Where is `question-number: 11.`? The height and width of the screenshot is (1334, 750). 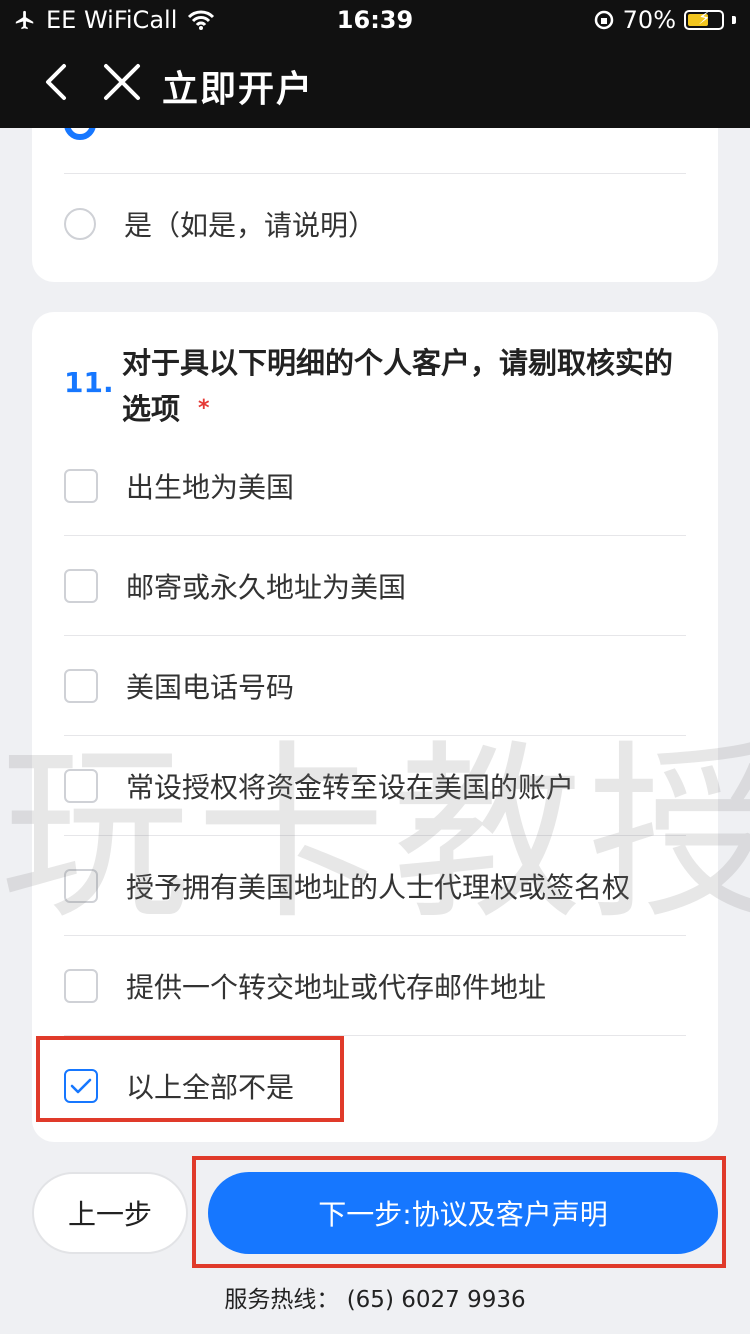 question-number: 11. is located at coordinates (89, 382).